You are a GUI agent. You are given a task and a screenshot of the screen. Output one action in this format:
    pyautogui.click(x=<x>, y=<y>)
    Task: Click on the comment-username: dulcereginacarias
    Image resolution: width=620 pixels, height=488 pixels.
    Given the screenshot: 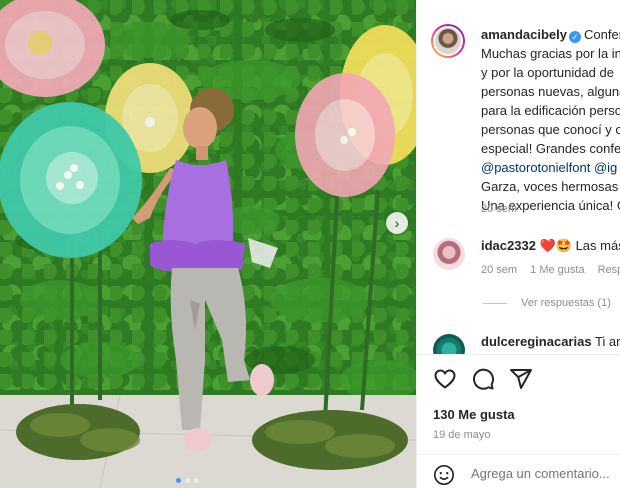 What is the action you would take?
    pyautogui.click(x=536, y=341)
    